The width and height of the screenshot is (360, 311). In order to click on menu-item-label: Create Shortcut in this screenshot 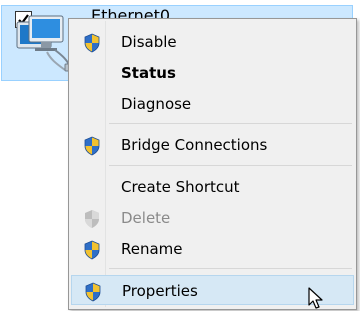, I will do `click(180, 187)`.